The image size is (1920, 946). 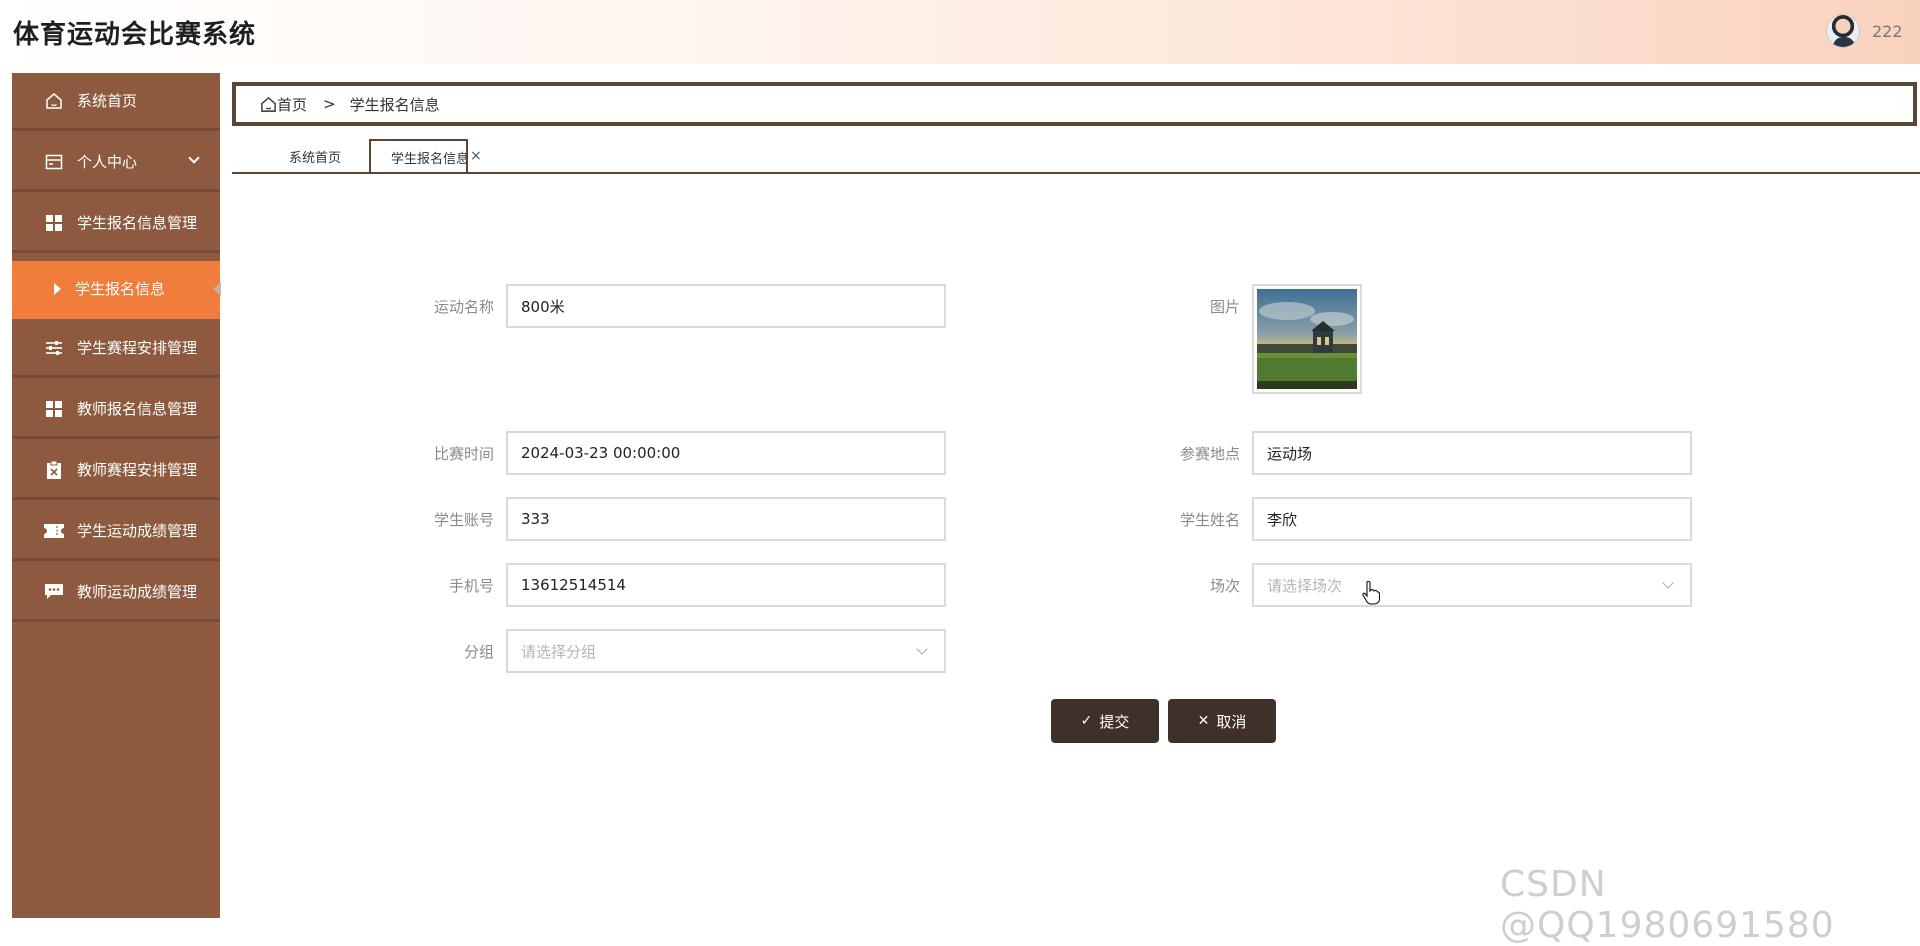 What do you see at coordinates (1209, 520) in the screenshot?
I see `student-name-label: 学生姓名` at bounding box center [1209, 520].